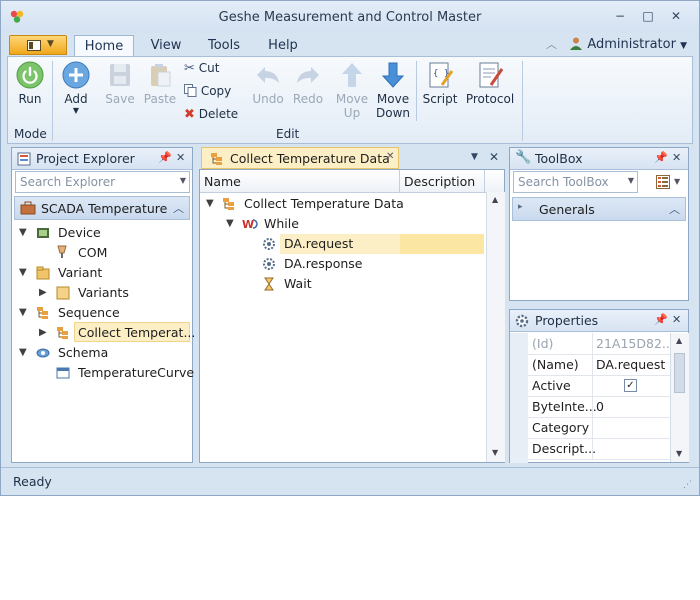 Image resolution: width=700 pixels, height=600 pixels. What do you see at coordinates (323, 263) in the screenshot?
I see `tree-row-da-response: DA.response` at bounding box center [323, 263].